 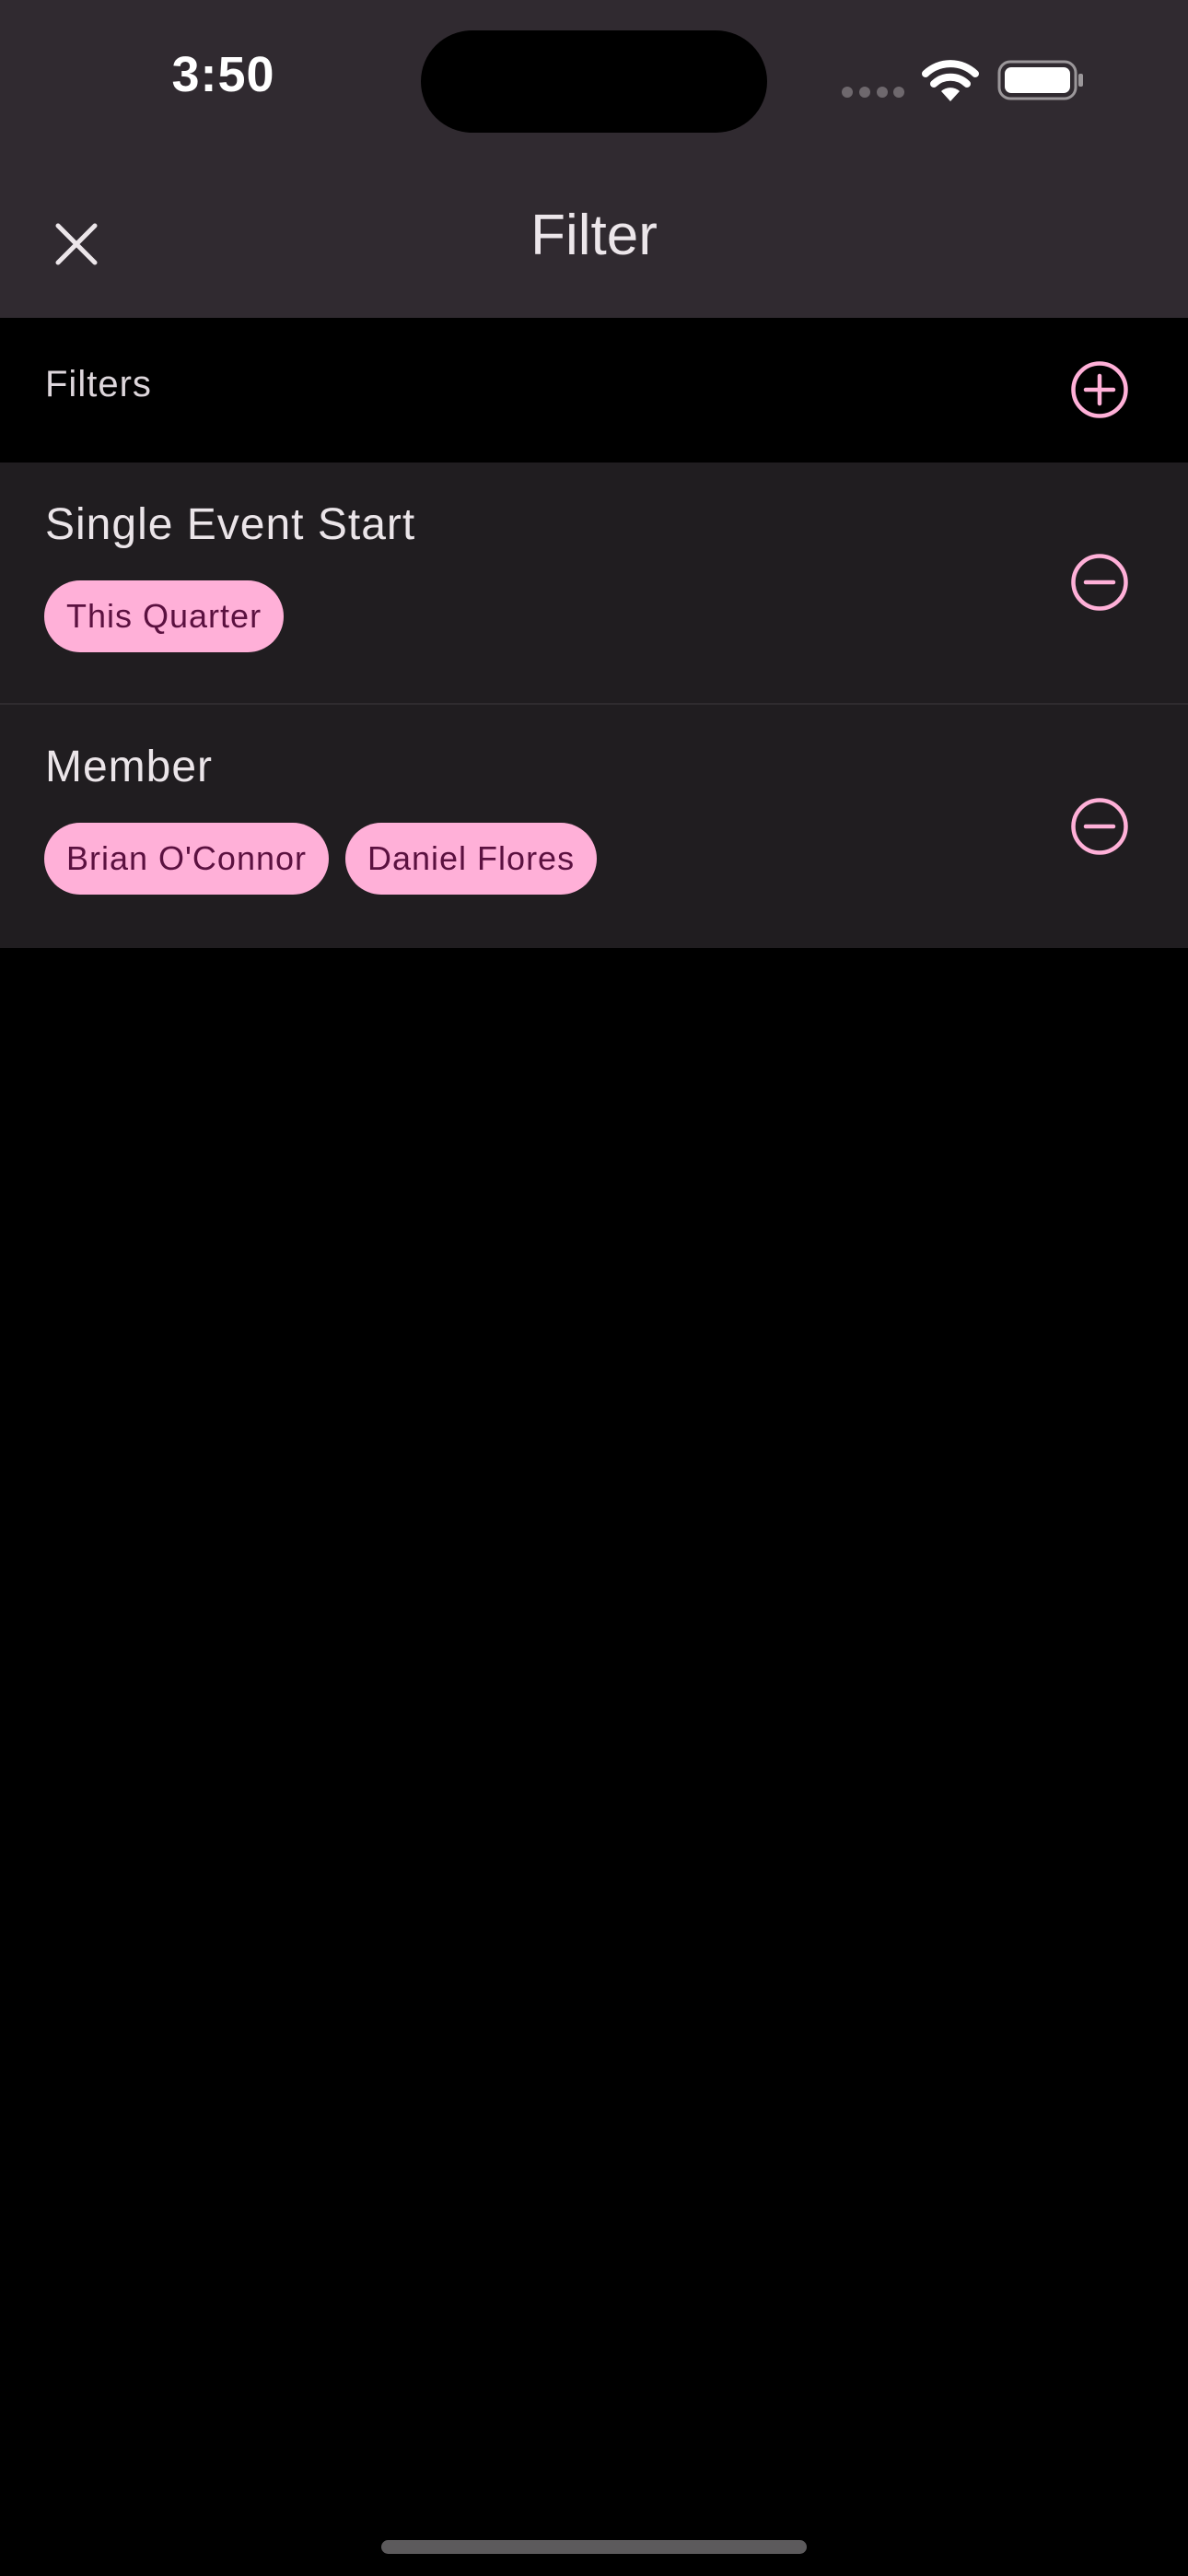 I want to click on add-circle-icon, so click(x=1099, y=389).